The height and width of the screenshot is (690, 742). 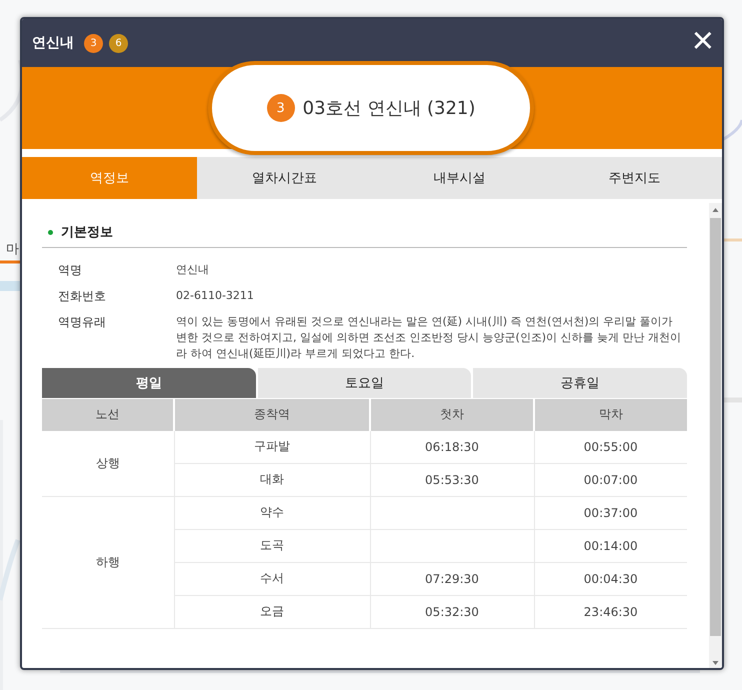 What do you see at coordinates (634, 178) in the screenshot?
I see `tab: 주변지도` at bounding box center [634, 178].